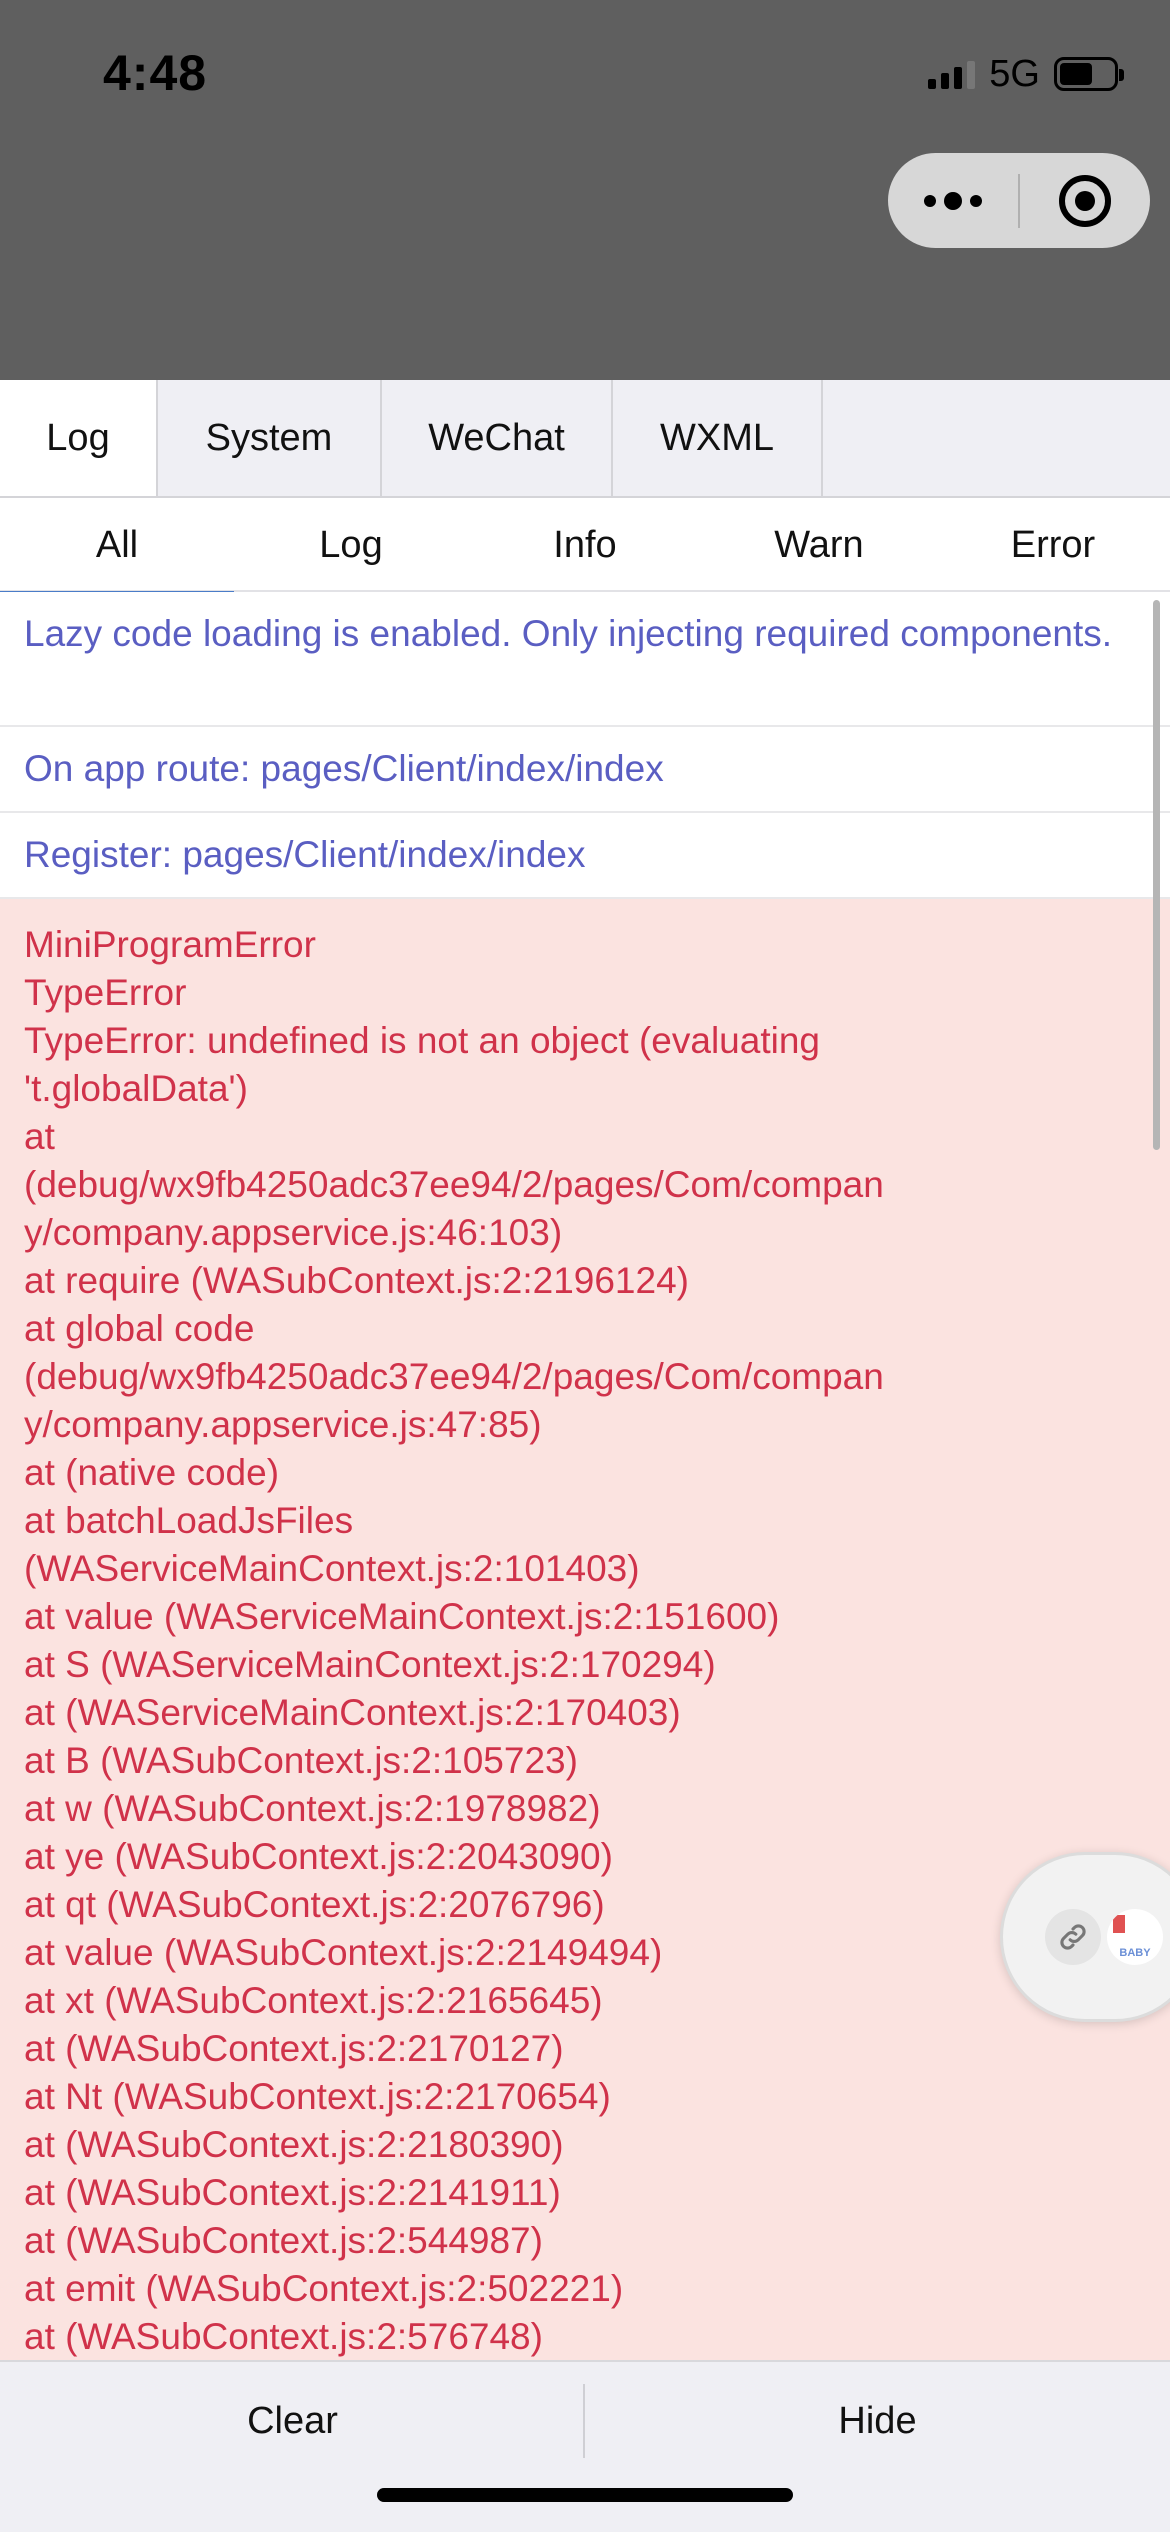  I want to click on tab-log: Log, so click(79, 438).